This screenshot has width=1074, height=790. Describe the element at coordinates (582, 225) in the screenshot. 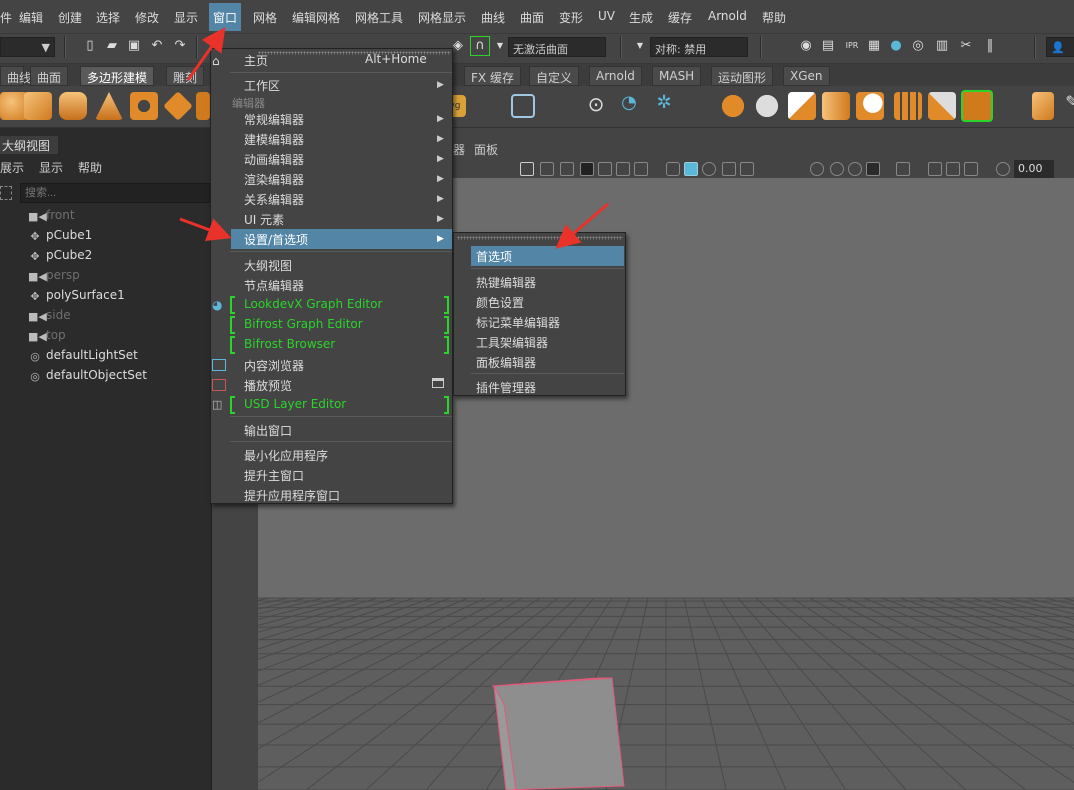

I see `arrow-to-preferences` at that location.